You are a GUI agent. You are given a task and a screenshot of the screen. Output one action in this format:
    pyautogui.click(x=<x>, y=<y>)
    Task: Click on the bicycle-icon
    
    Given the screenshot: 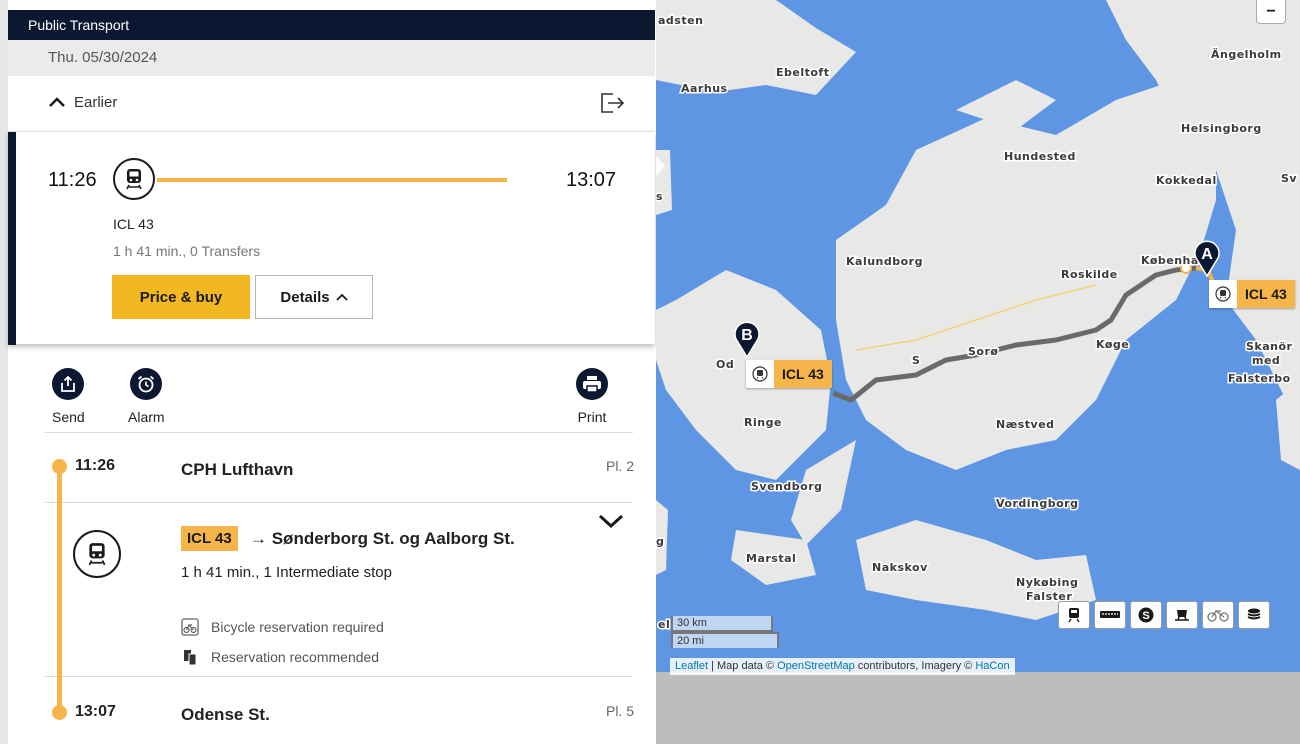 What is the action you would take?
    pyautogui.click(x=1218, y=616)
    